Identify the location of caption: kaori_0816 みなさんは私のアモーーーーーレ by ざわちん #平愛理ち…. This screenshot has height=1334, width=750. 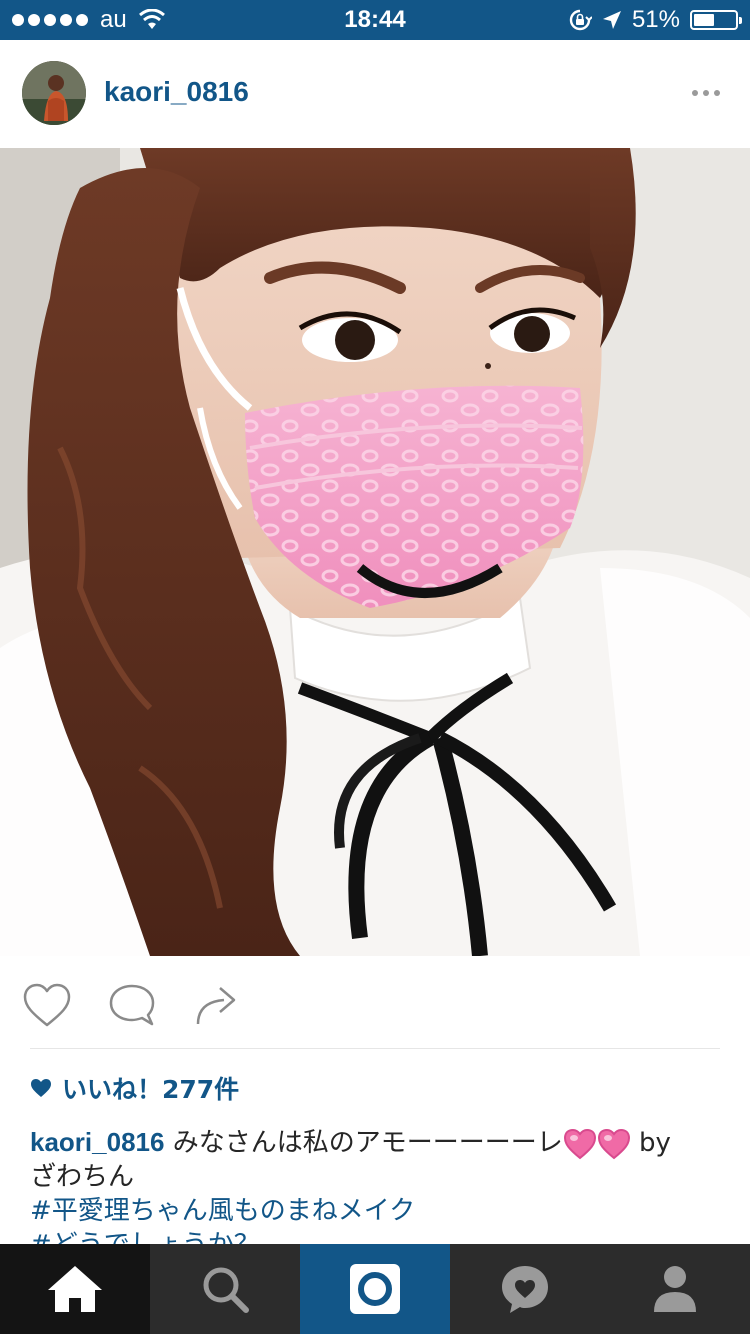
(375, 1193).